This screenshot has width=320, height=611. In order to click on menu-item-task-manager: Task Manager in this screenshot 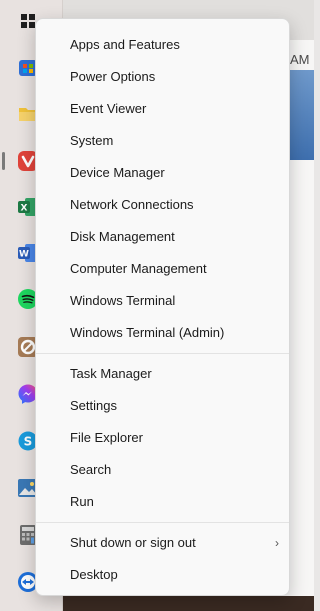, I will do `click(162, 374)`.